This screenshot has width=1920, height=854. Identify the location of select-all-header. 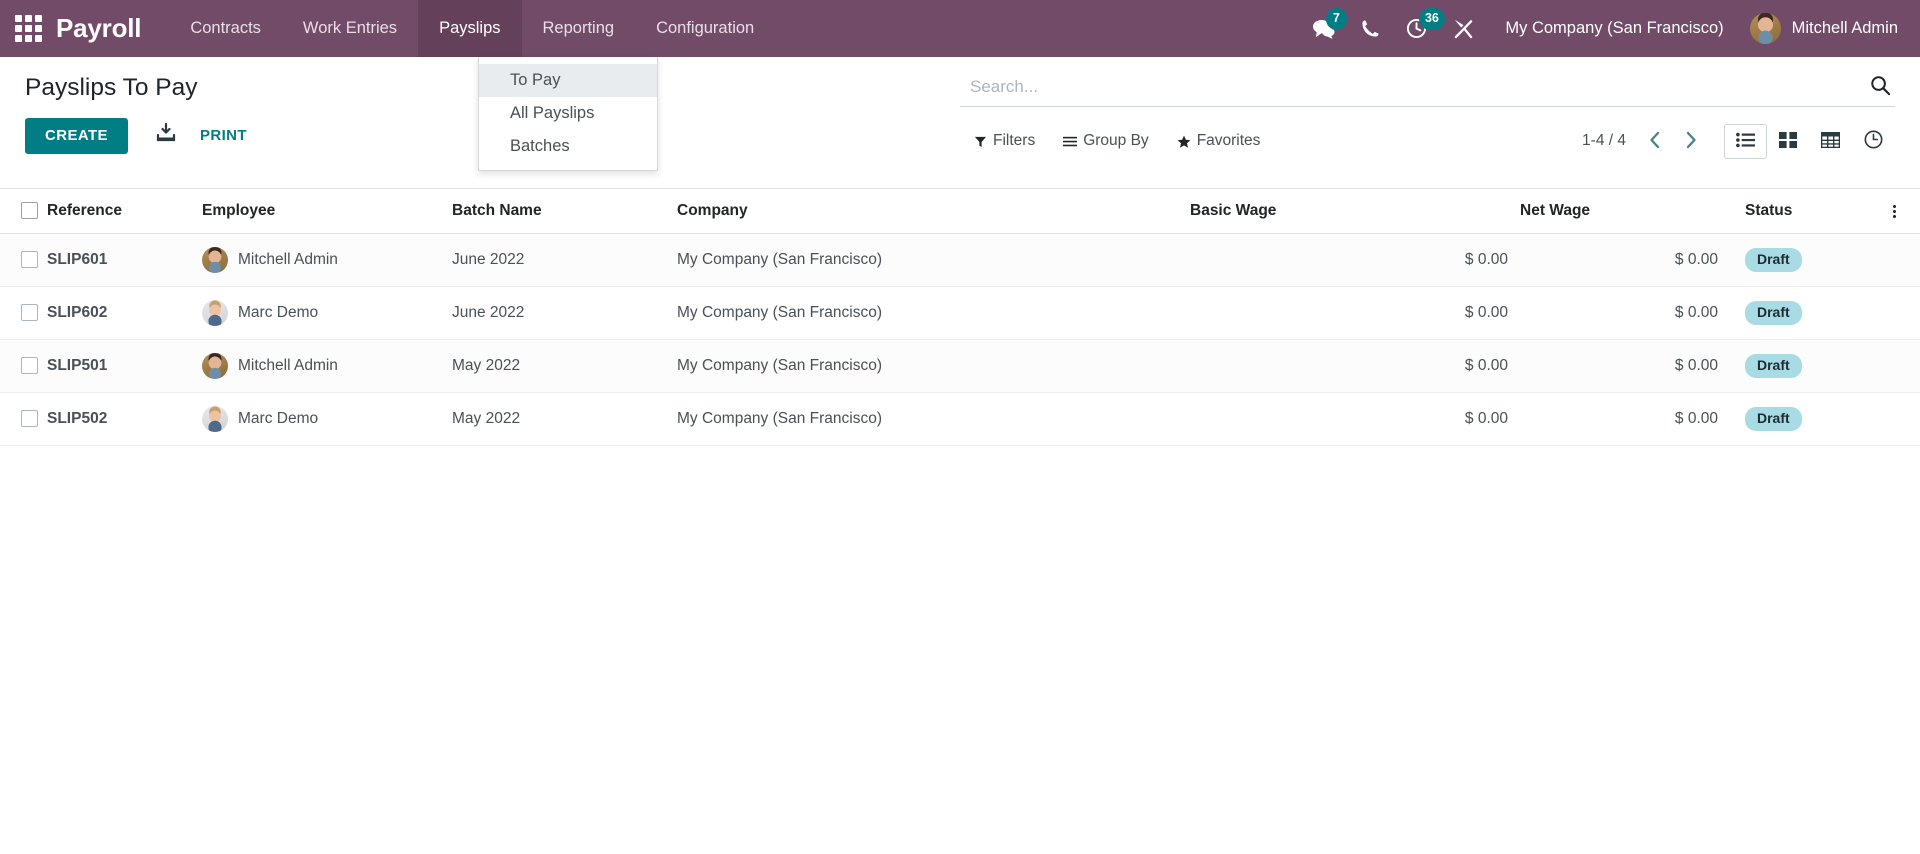
(23, 211).